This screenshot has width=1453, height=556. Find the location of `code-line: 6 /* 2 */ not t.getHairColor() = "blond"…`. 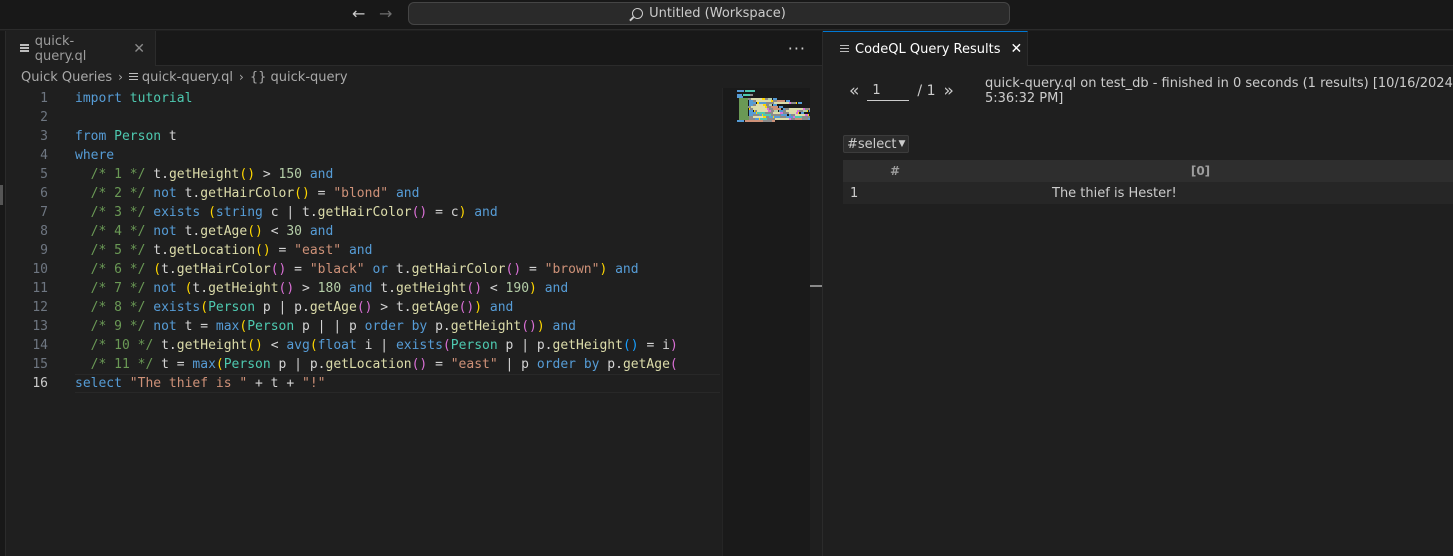

code-line: 6 /* 2 */ not t.getHairColor() = "blond"… is located at coordinates (363, 193).